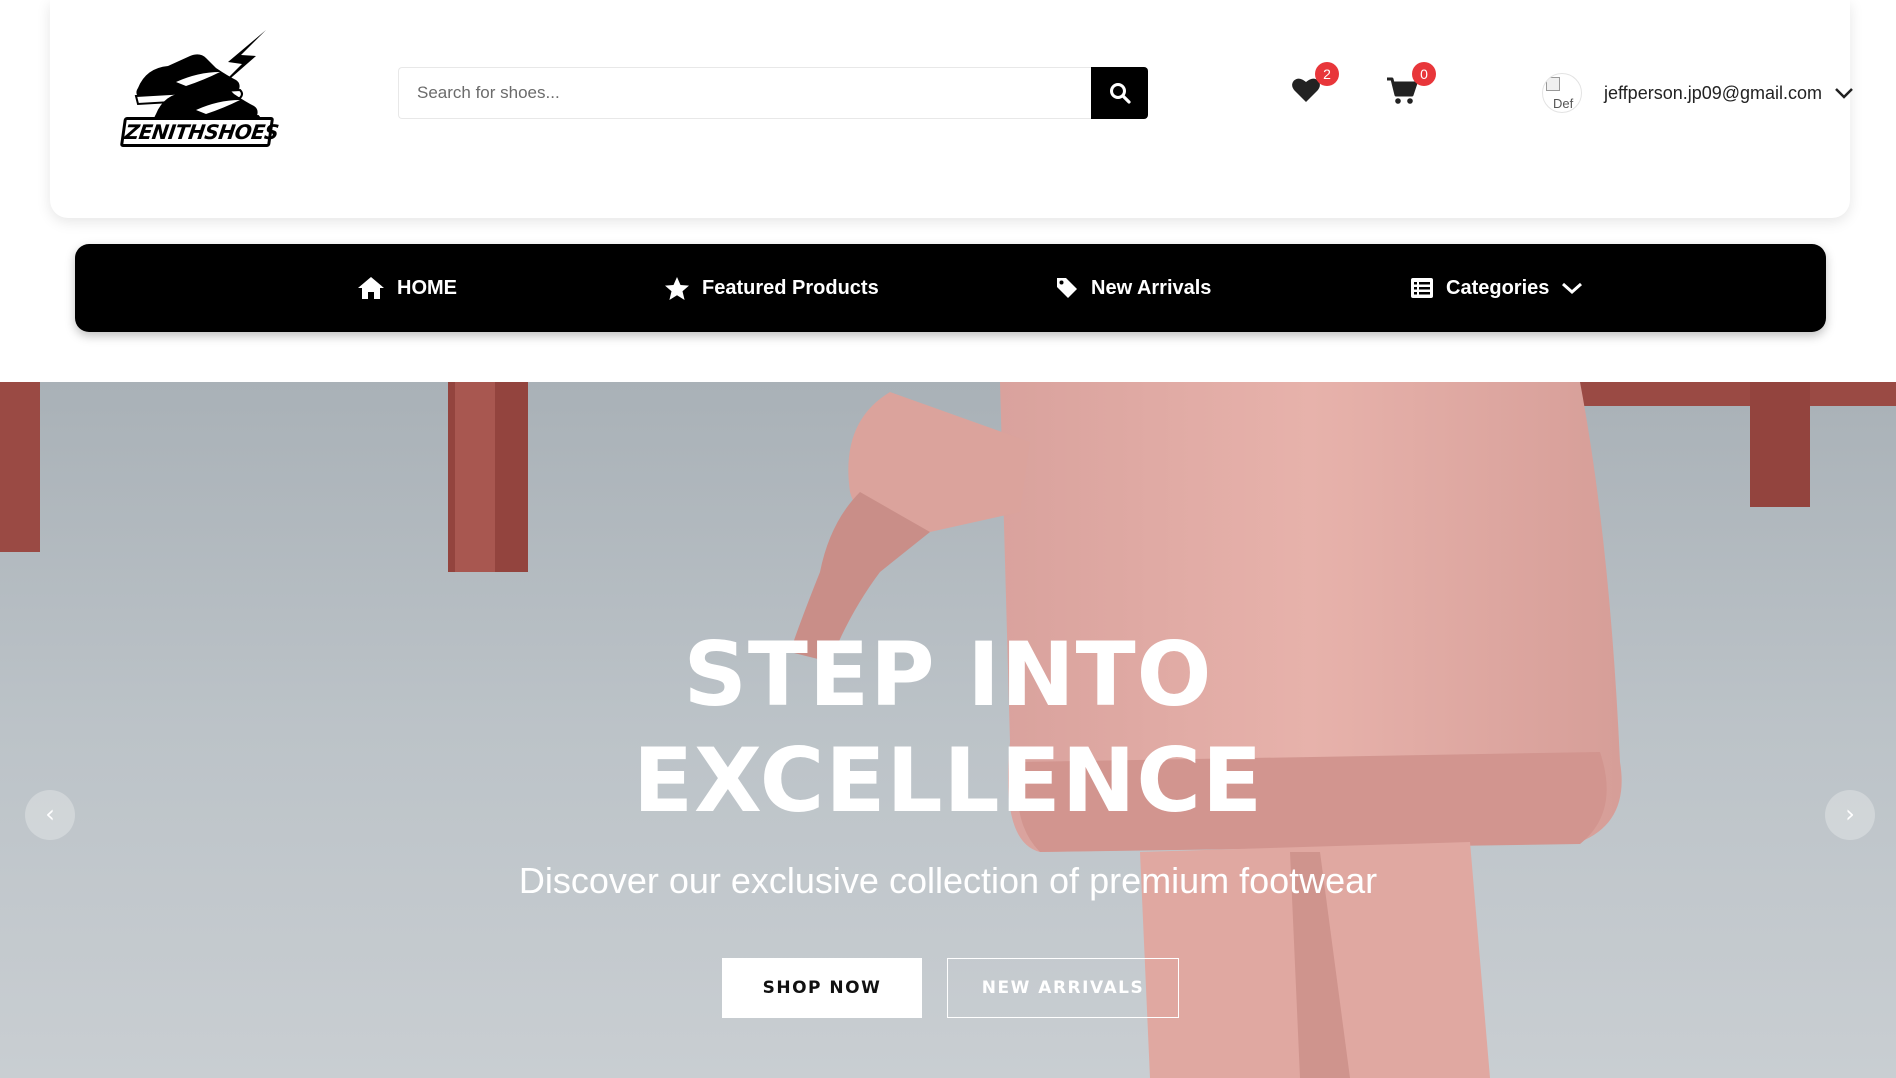 This screenshot has width=1896, height=1078. Describe the element at coordinates (677, 288) in the screenshot. I see `star-icon` at that location.